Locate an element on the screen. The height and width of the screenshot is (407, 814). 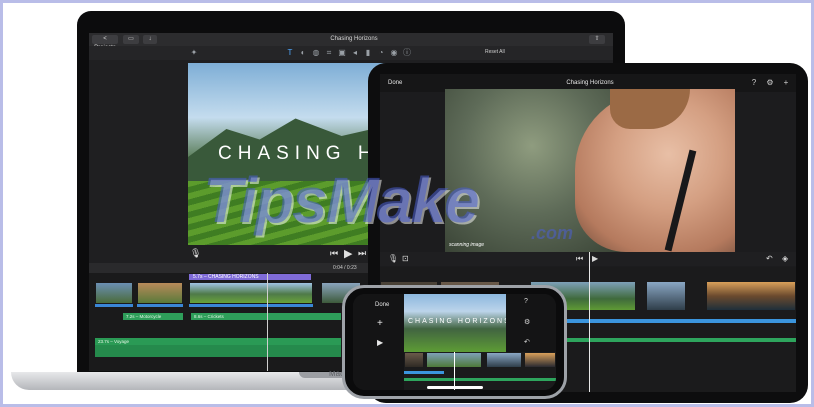
audio-waveform-icon: ◈ is located at coordinates (785, 259).